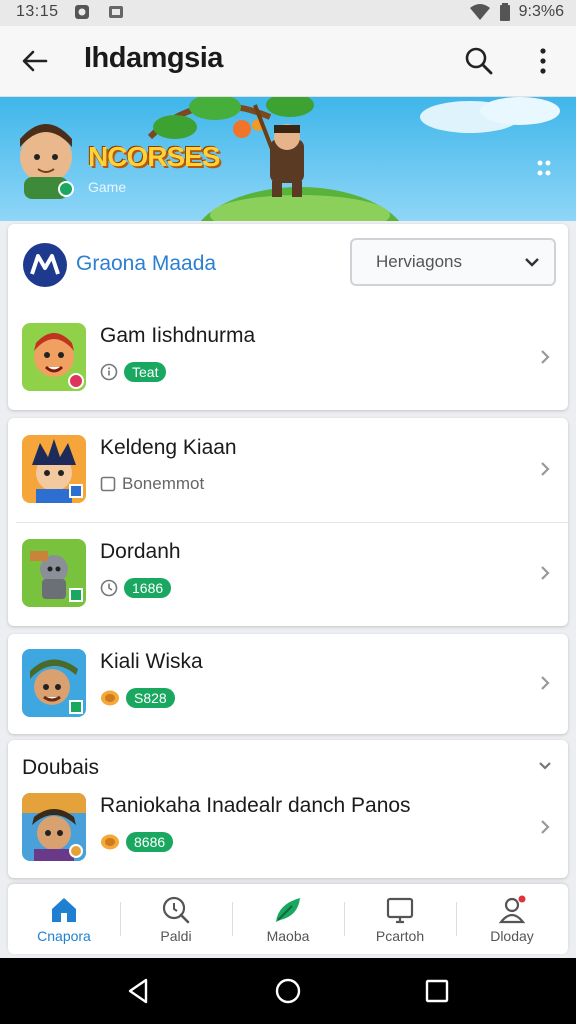  Describe the element at coordinates (109, 372) in the screenshot. I see `info-icon` at that location.